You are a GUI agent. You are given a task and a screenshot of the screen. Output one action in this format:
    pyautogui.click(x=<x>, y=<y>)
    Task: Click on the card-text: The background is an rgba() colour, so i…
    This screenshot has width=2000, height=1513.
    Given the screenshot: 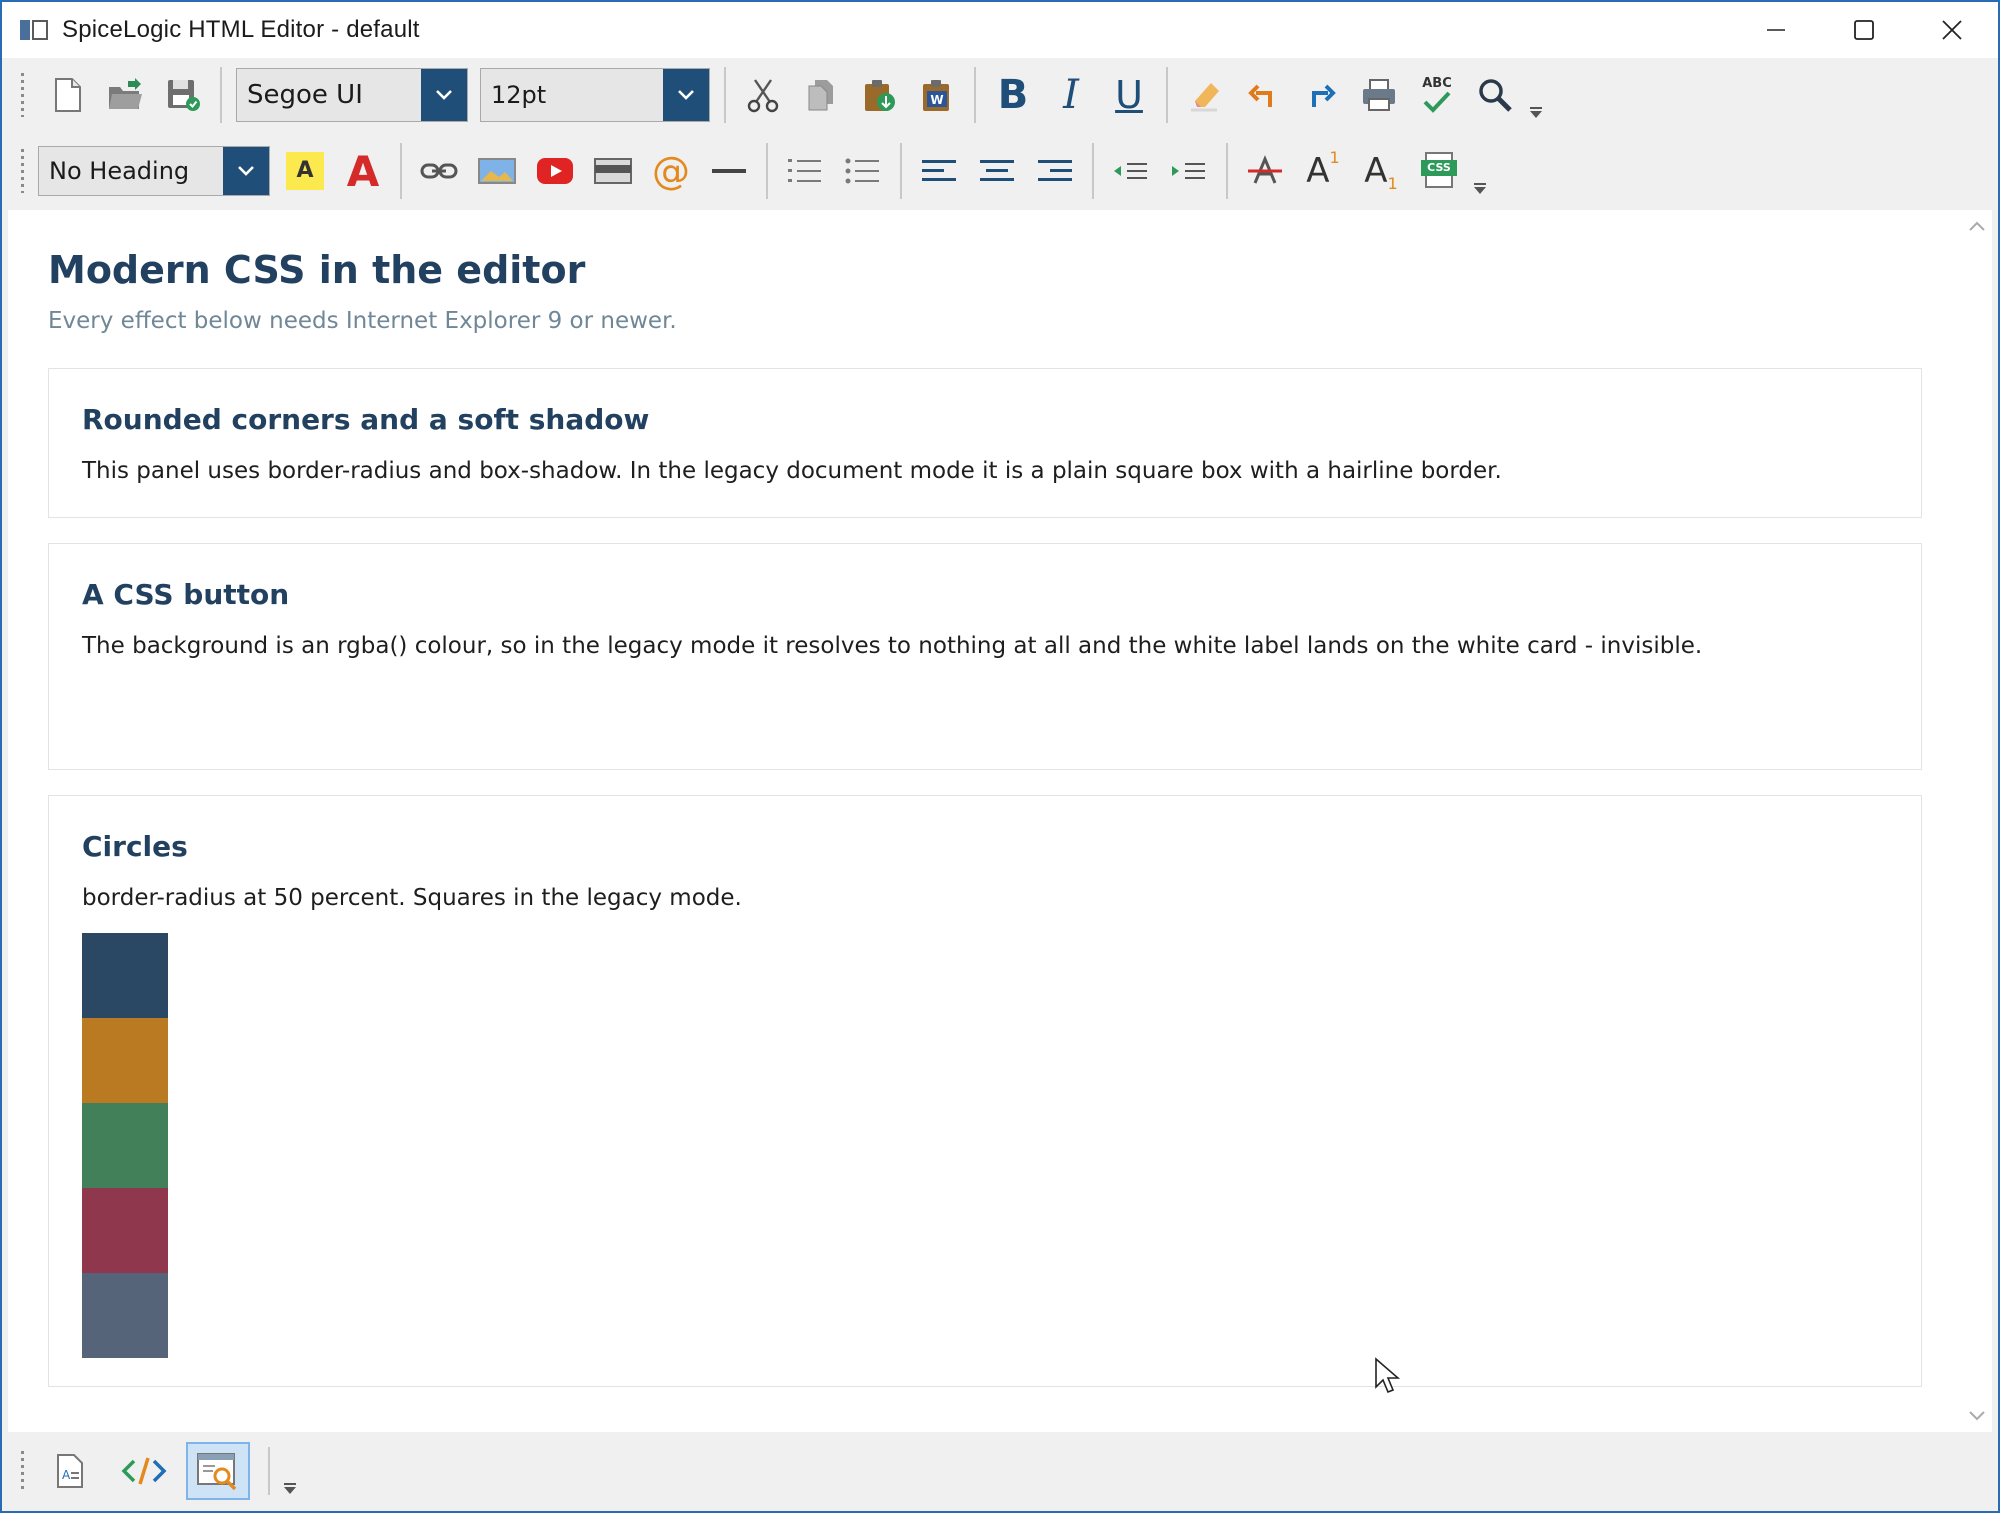 What is the action you would take?
    pyautogui.click(x=892, y=645)
    